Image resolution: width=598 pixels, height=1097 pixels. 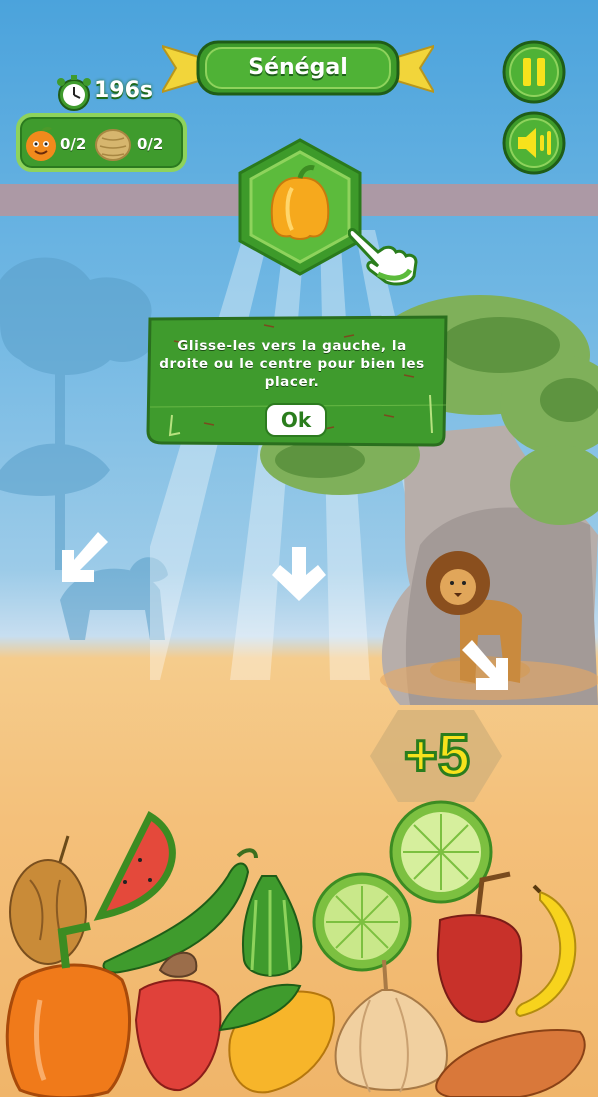 What do you see at coordinates (546, 951) in the screenshot?
I see `banana-icon` at bounding box center [546, 951].